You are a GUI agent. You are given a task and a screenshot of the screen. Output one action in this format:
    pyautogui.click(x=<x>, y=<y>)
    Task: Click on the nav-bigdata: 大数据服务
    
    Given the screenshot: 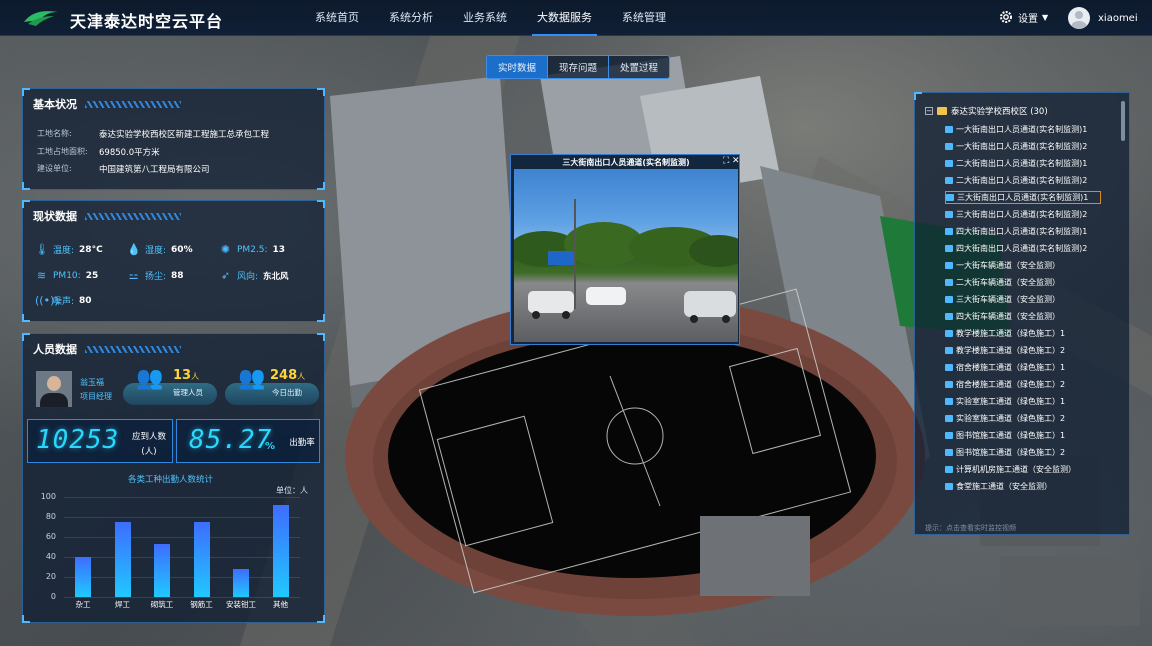 What is the action you would take?
    pyautogui.click(x=564, y=18)
    